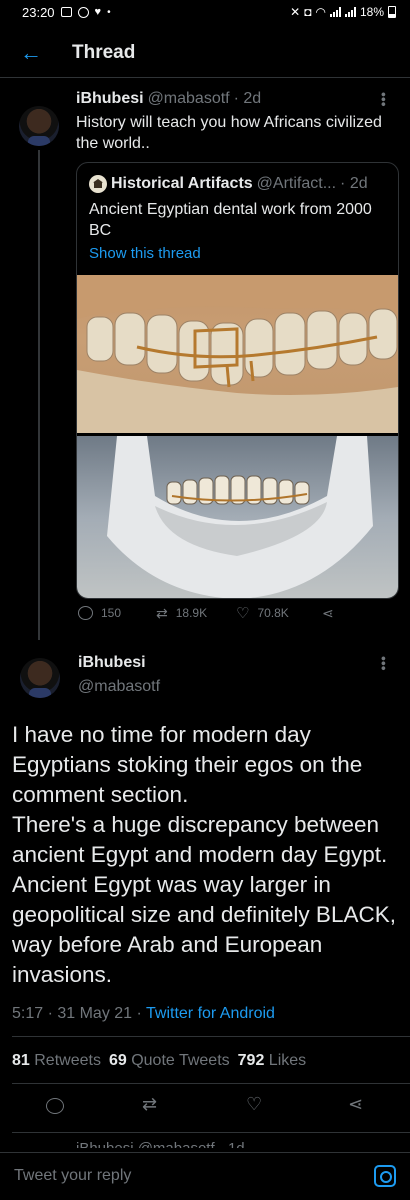 The height and width of the screenshot is (1200, 410). I want to click on tweet-source-link: Twitter for Android, so click(210, 1013).